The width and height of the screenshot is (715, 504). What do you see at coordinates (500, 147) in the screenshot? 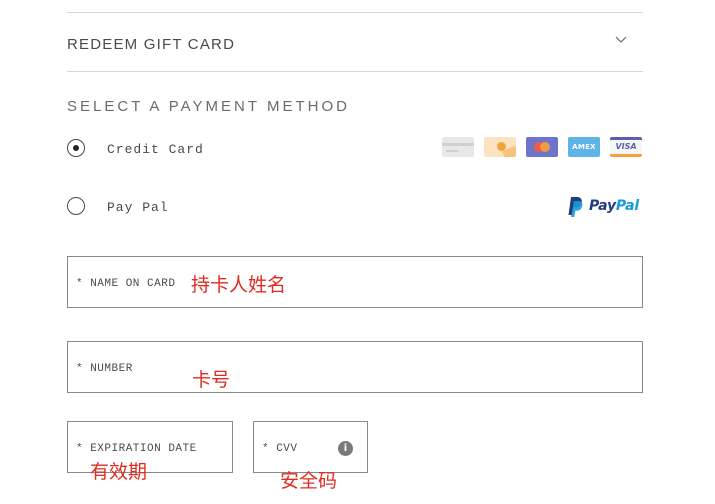
I see `discover-card-icon` at bounding box center [500, 147].